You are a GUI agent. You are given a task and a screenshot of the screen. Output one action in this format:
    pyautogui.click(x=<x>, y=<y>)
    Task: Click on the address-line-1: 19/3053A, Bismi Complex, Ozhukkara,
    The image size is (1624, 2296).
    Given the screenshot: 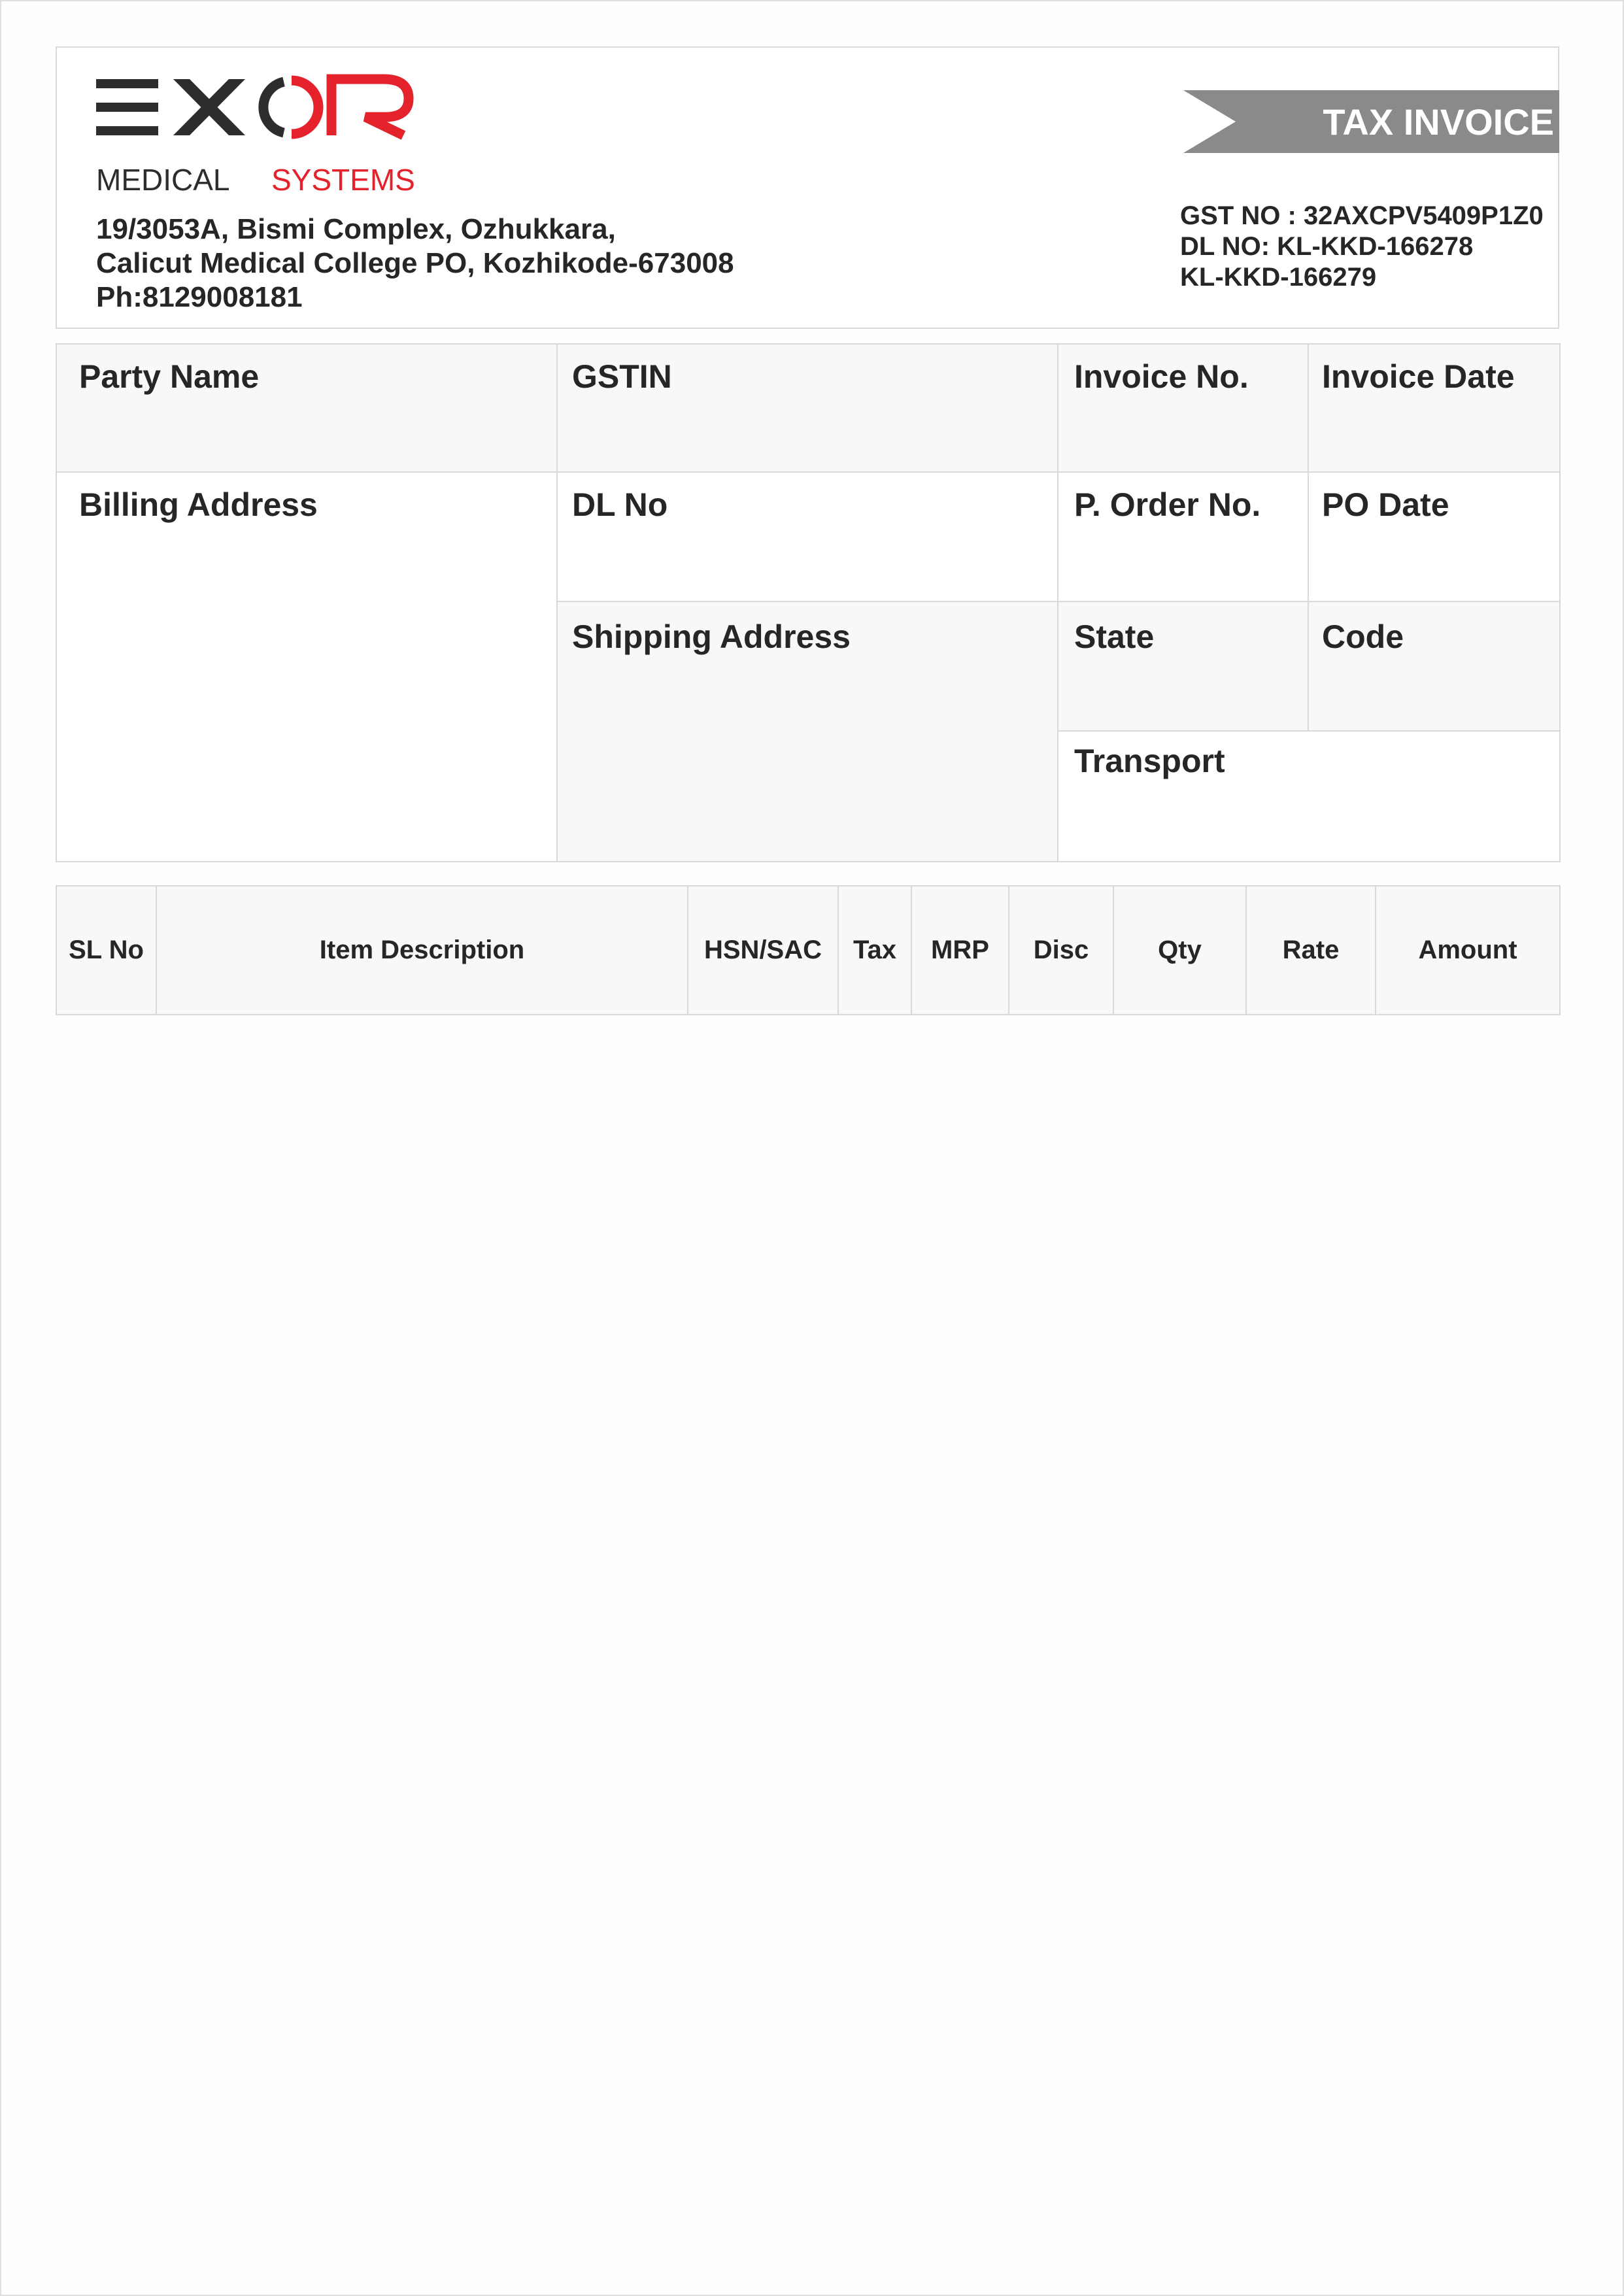 What is the action you would take?
    pyautogui.click(x=356, y=229)
    